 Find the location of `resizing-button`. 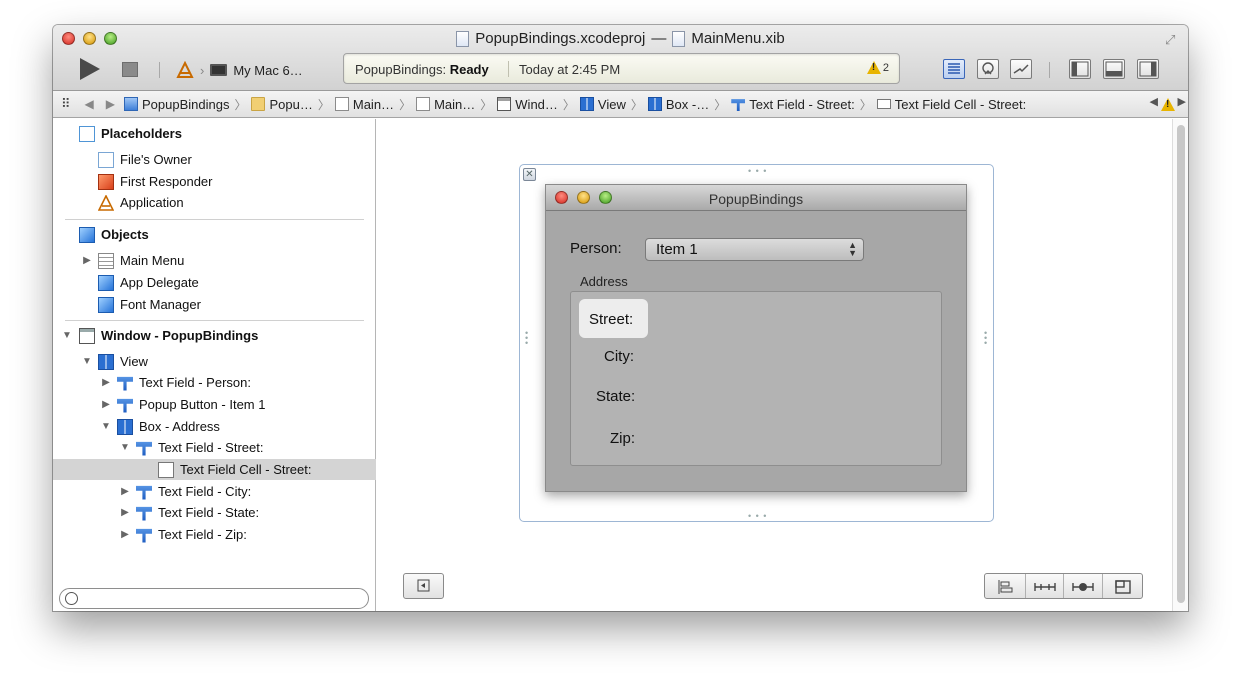

resizing-button is located at coordinates (1122, 586).